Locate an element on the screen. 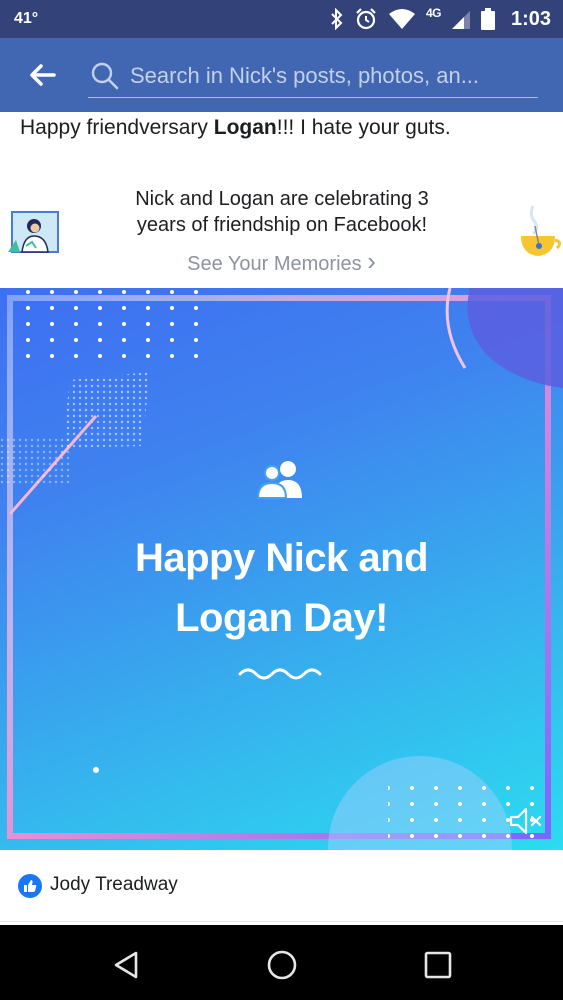 This screenshot has width=563, height=1000. navigation-bar is located at coordinates (281, 962).